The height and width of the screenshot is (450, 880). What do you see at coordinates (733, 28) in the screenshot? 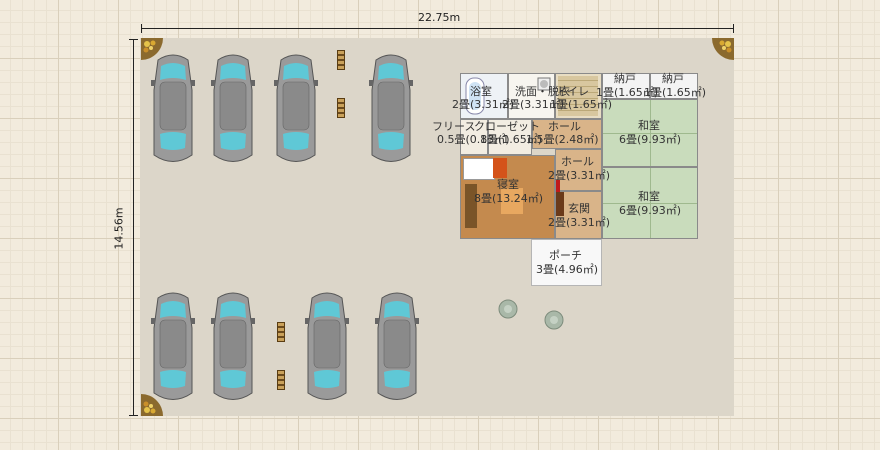
I see `width-dimension-tick-right` at bounding box center [733, 28].